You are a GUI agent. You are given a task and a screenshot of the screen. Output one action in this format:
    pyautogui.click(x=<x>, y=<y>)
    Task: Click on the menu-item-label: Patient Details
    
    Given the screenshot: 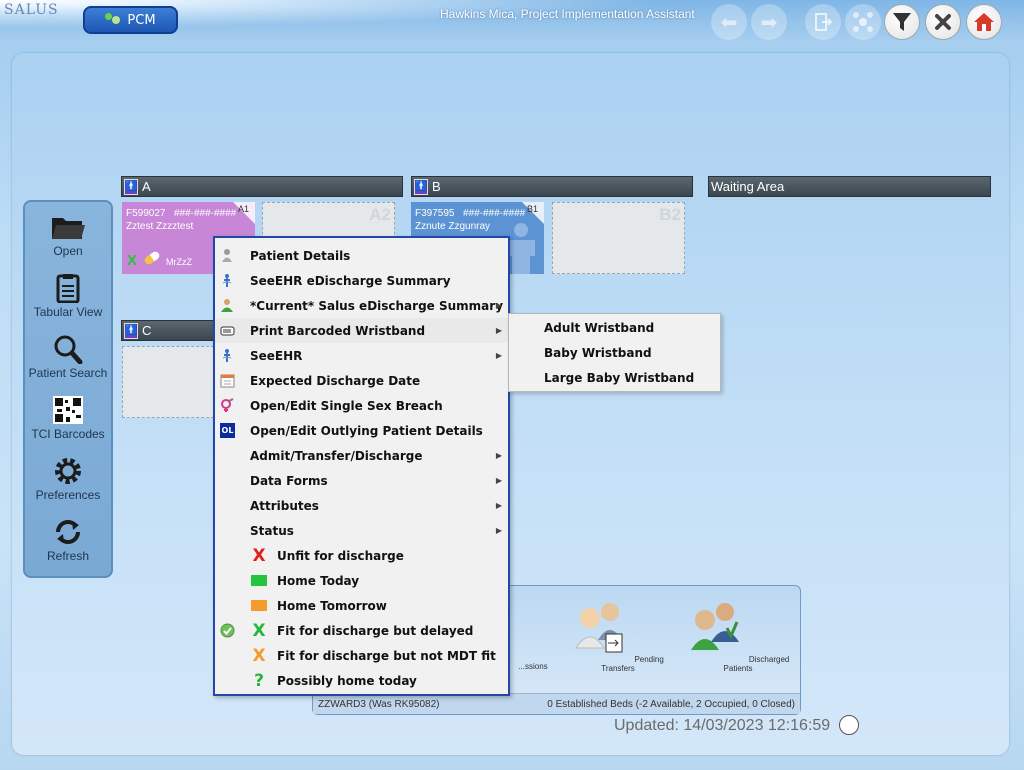 What is the action you would take?
    pyautogui.click(x=300, y=255)
    